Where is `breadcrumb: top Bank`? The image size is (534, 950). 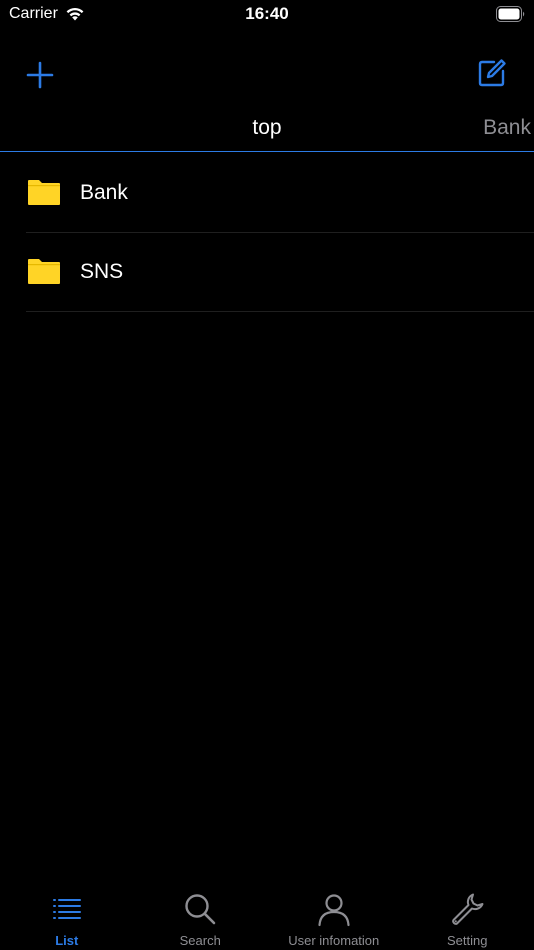
breadcrumb: top Bank is located at coordinates (267, 130).